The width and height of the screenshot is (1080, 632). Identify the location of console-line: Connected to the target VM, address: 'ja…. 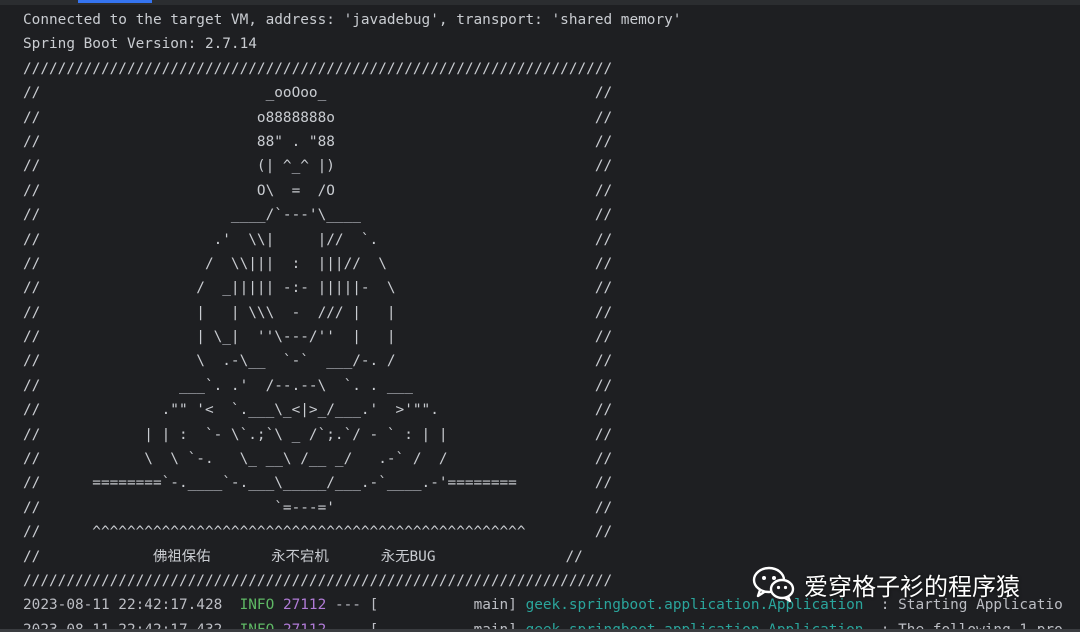
(352, 20).